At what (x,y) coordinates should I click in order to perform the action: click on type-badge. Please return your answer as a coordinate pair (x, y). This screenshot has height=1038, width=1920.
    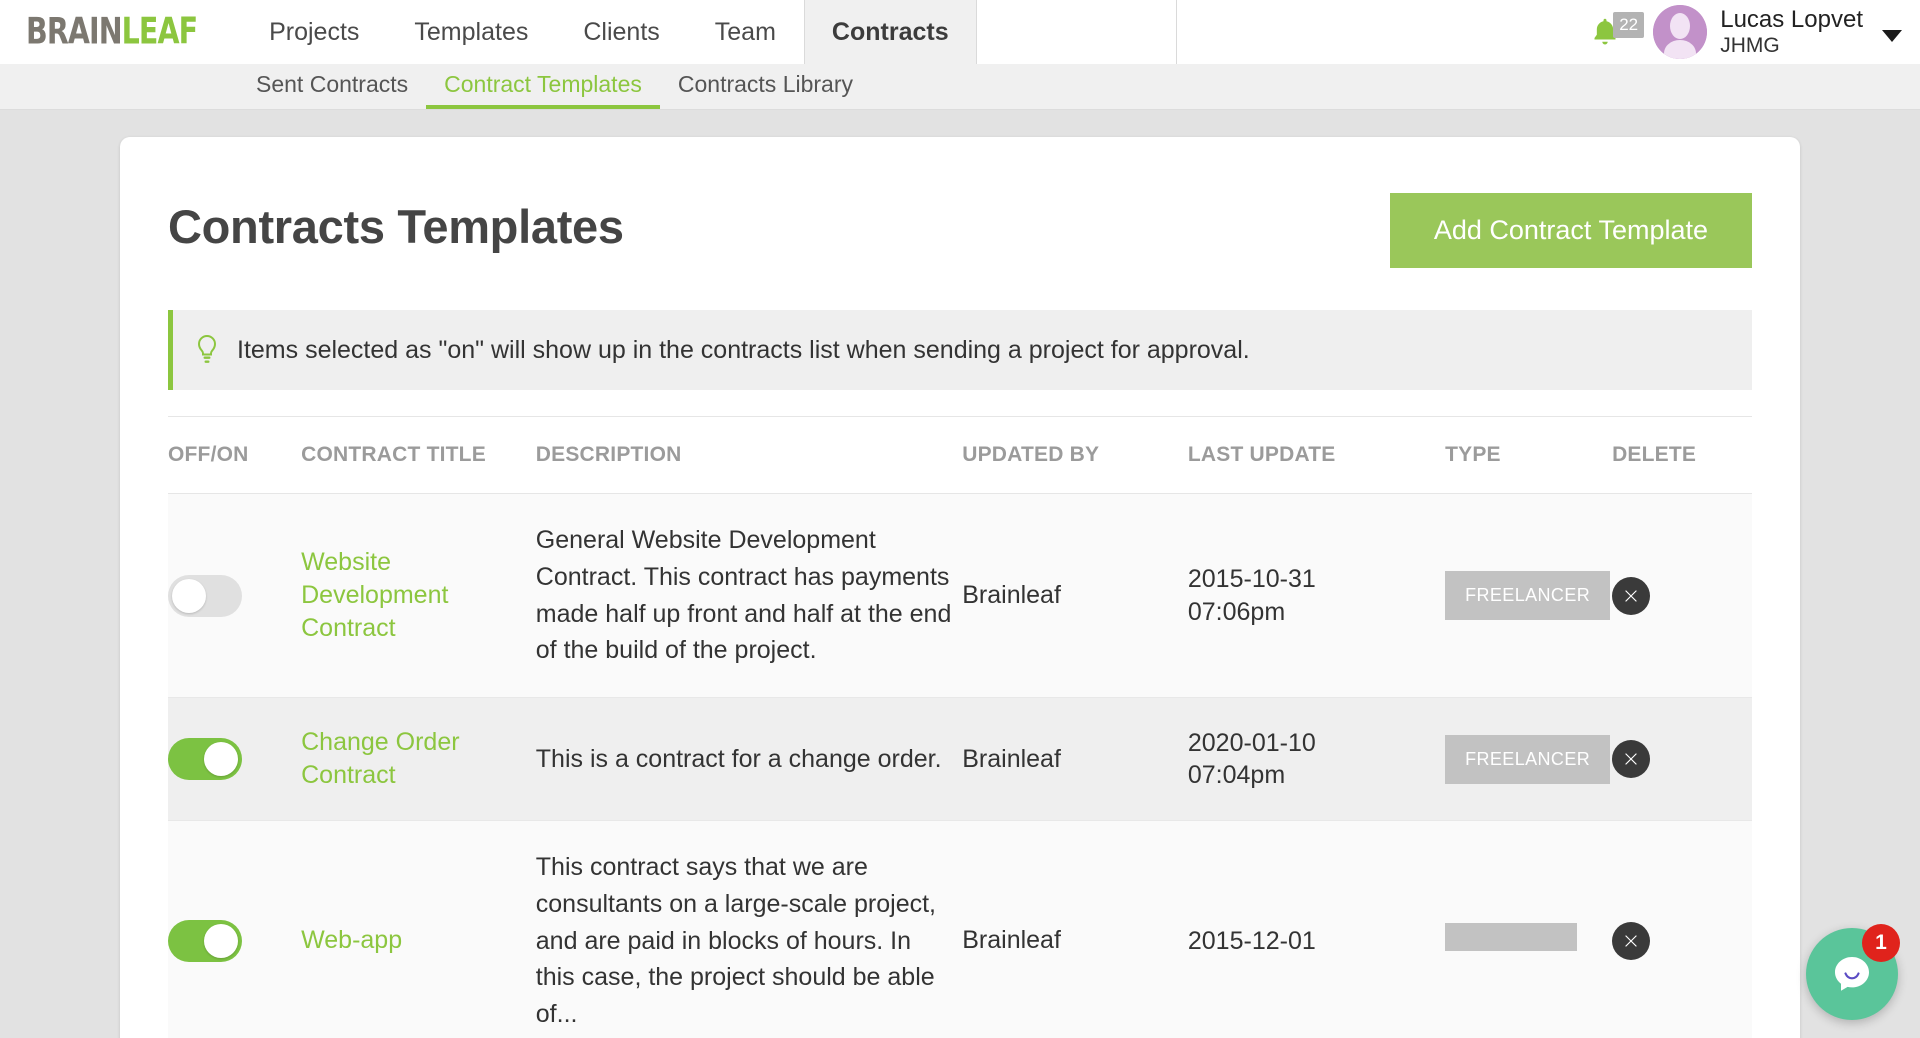
    Looking at the image, I should click on (1511, 937).